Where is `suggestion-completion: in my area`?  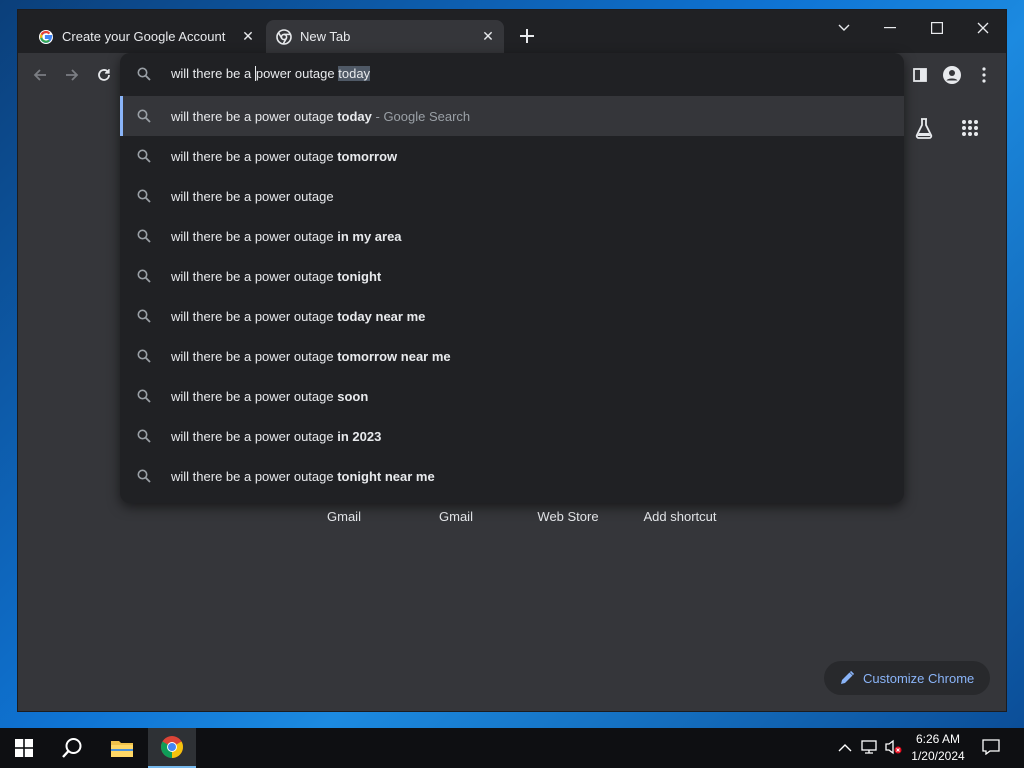
suggestion-completion: in my area is located at coordinates (369, 236).